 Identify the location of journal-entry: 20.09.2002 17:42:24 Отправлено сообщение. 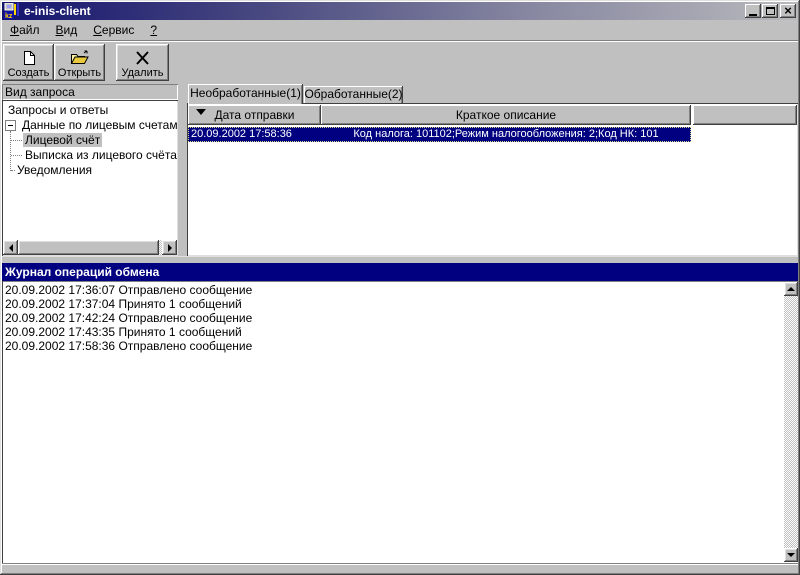
(129, 318).